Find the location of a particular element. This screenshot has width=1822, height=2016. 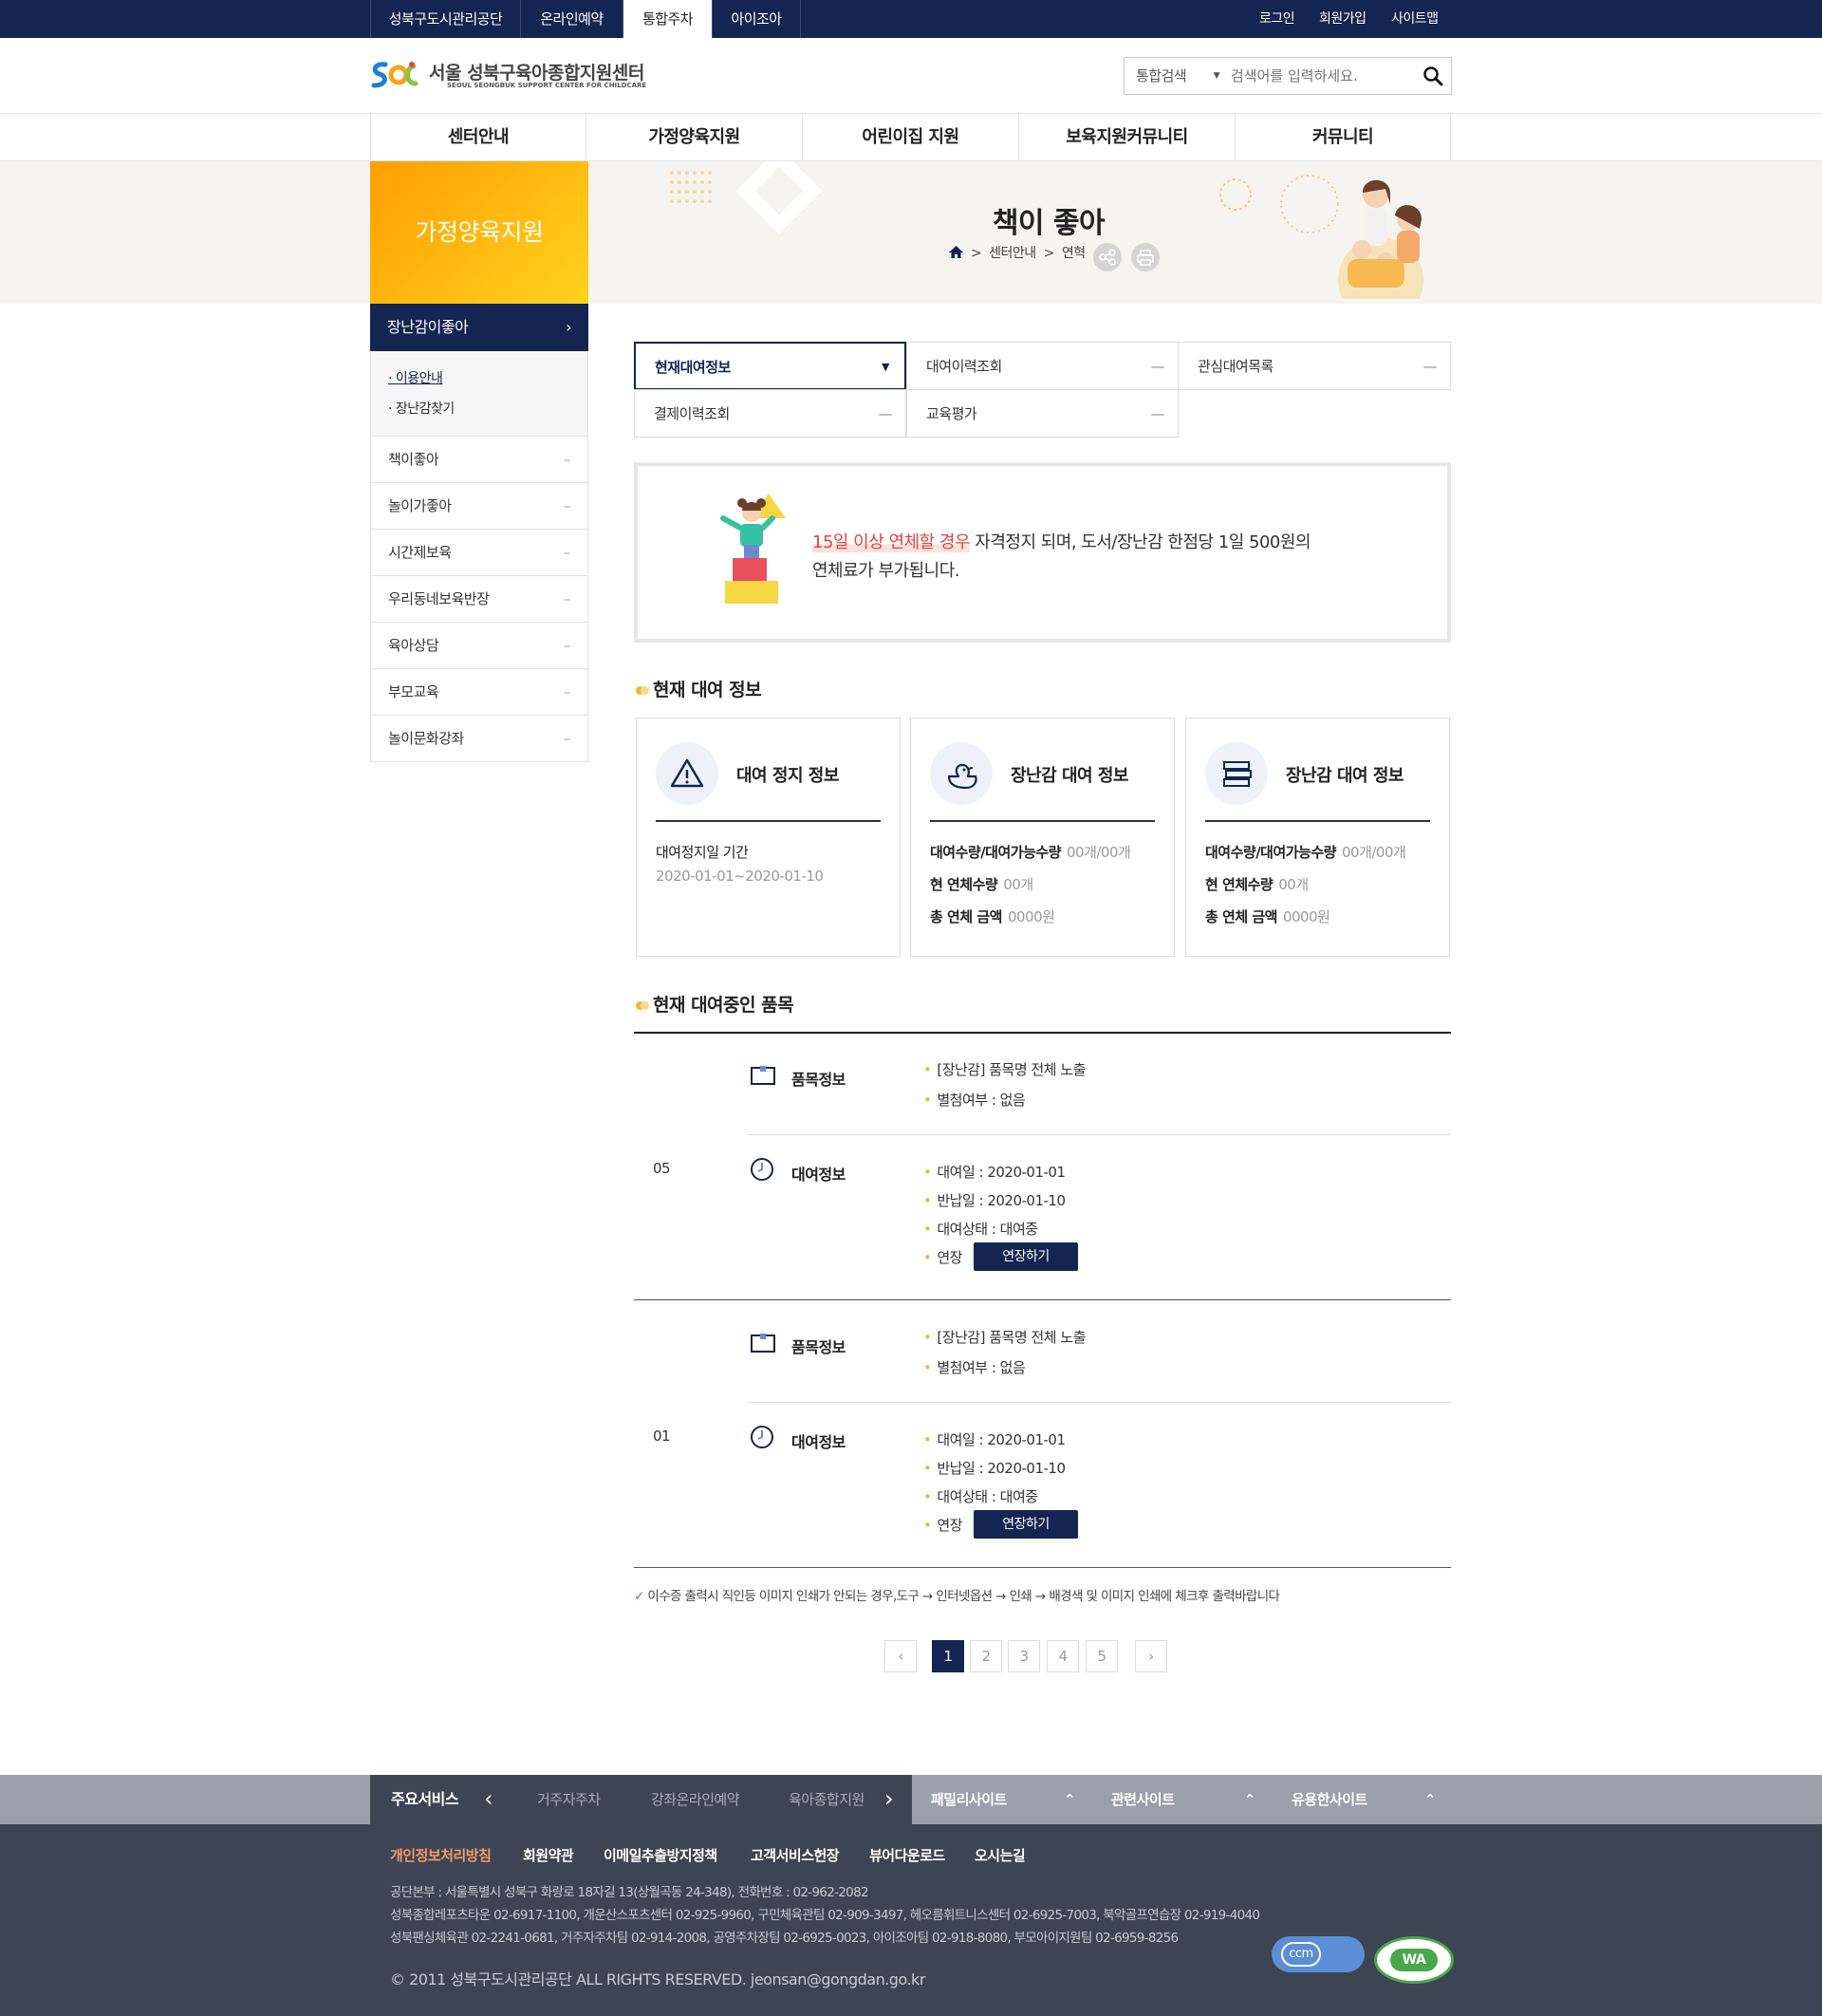

sidebar-item-play-culture: 놀이문화강좌 – is located at coordinates (479, 739).